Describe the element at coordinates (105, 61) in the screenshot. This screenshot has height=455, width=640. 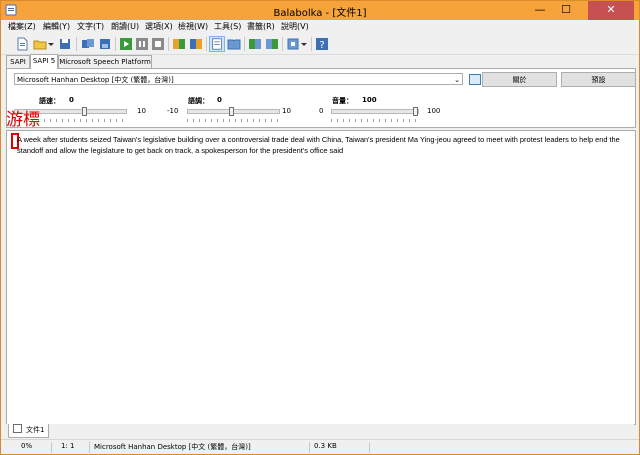
I see `tab-speech-platform: Microsoft Speech Platform` at that location.